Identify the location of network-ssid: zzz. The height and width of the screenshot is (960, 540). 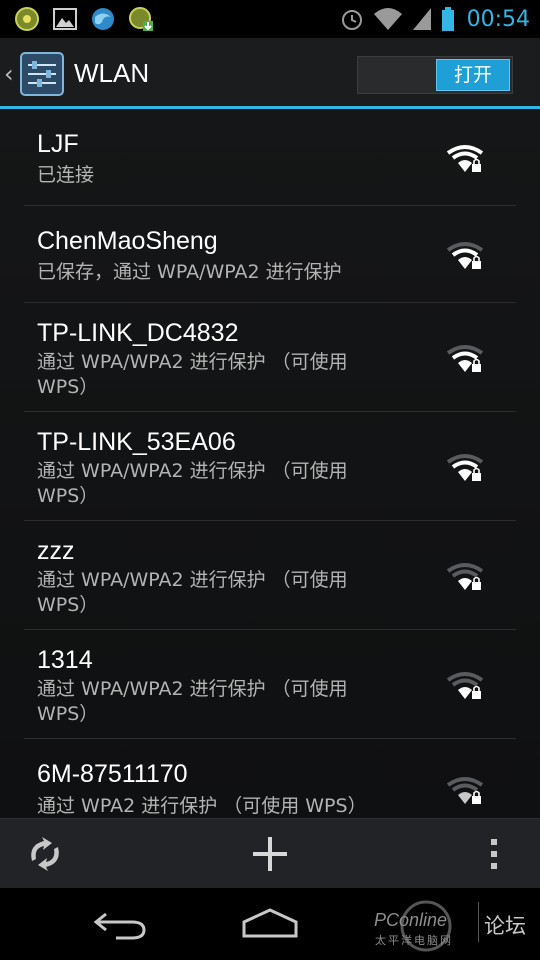
(56, 551).